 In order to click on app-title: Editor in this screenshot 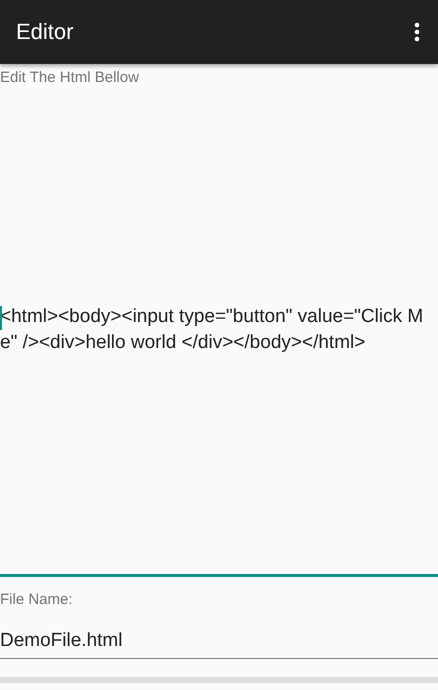, I will do `click(45, 32)`.